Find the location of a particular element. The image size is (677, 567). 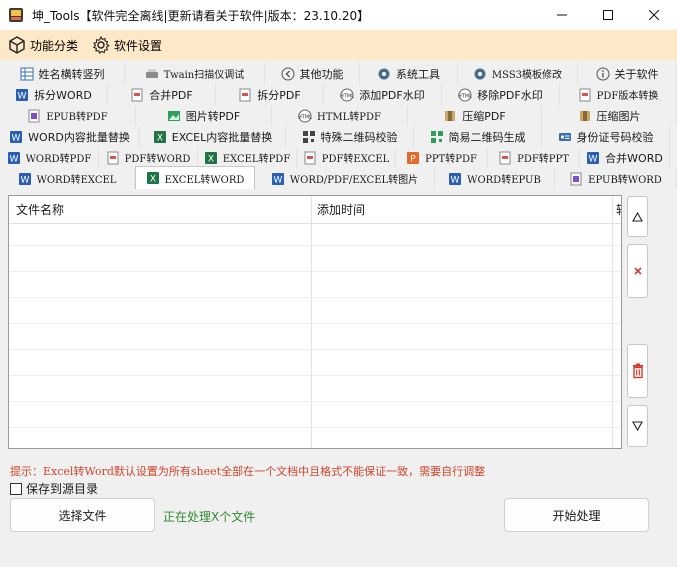

tab-label: EXCEL转WORD is located at coordinates (204, 180).